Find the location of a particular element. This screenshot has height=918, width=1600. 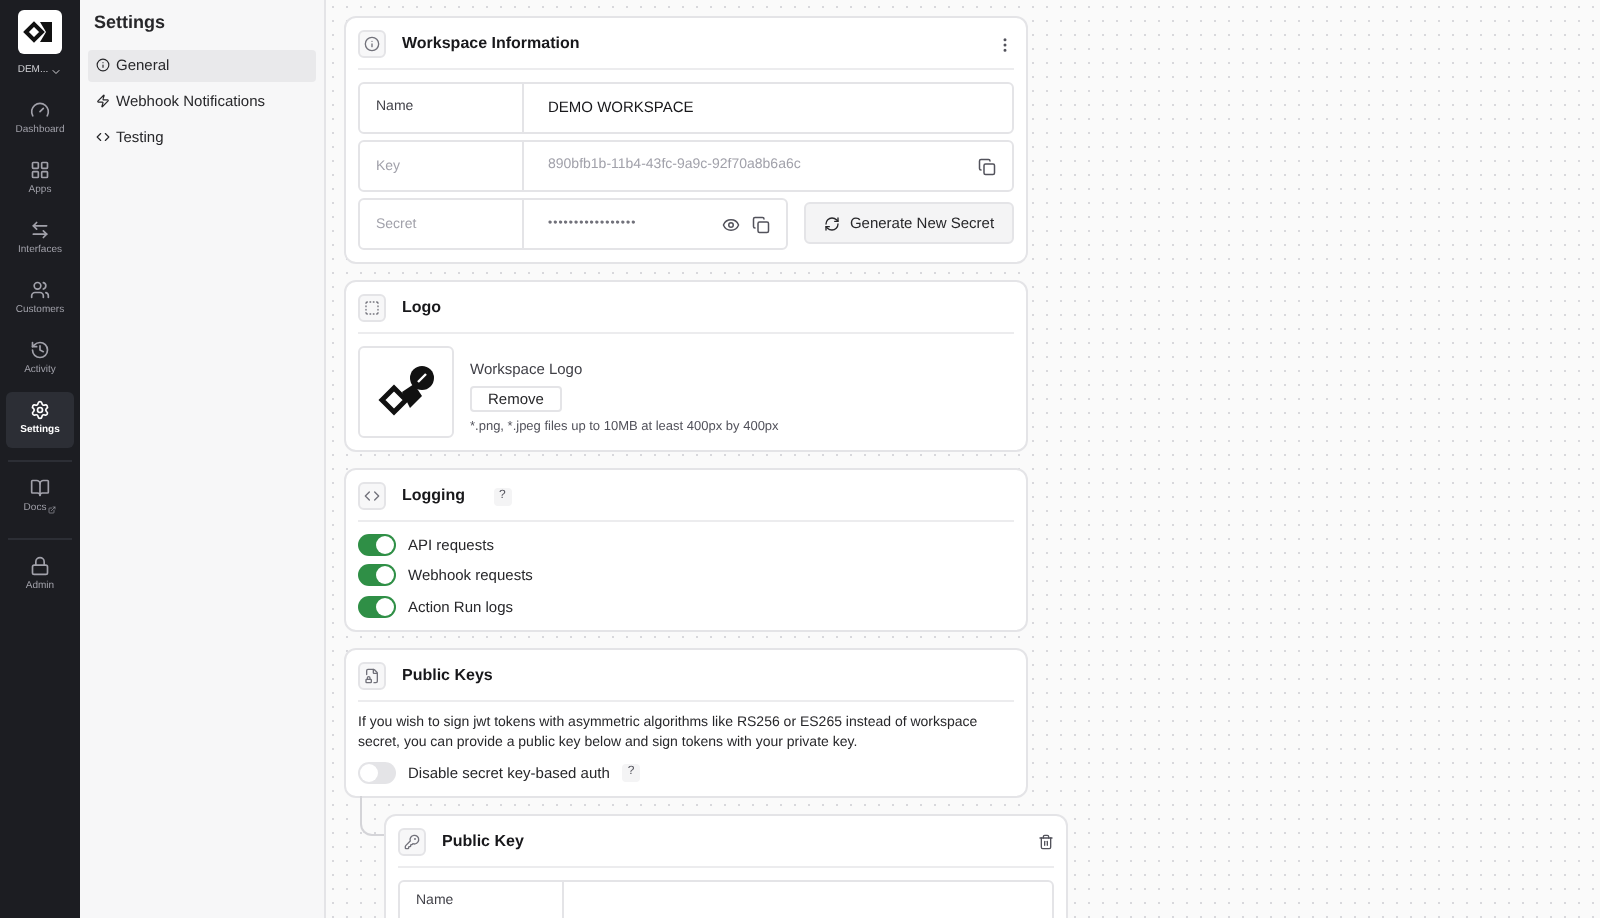

arrows-icon is located at coordinates (40, 229).